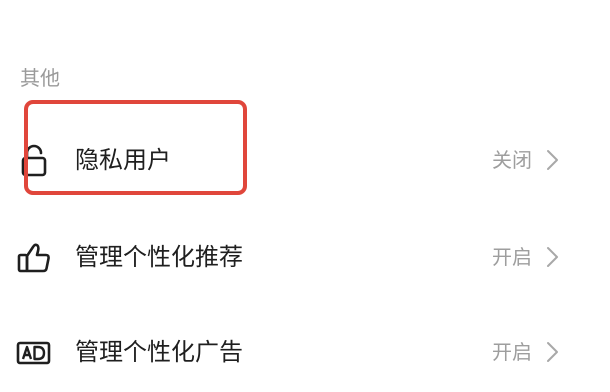 The width and height of the screenshot is (610, 392). I want to click on thumbs-up-icon, so click(34, 257).